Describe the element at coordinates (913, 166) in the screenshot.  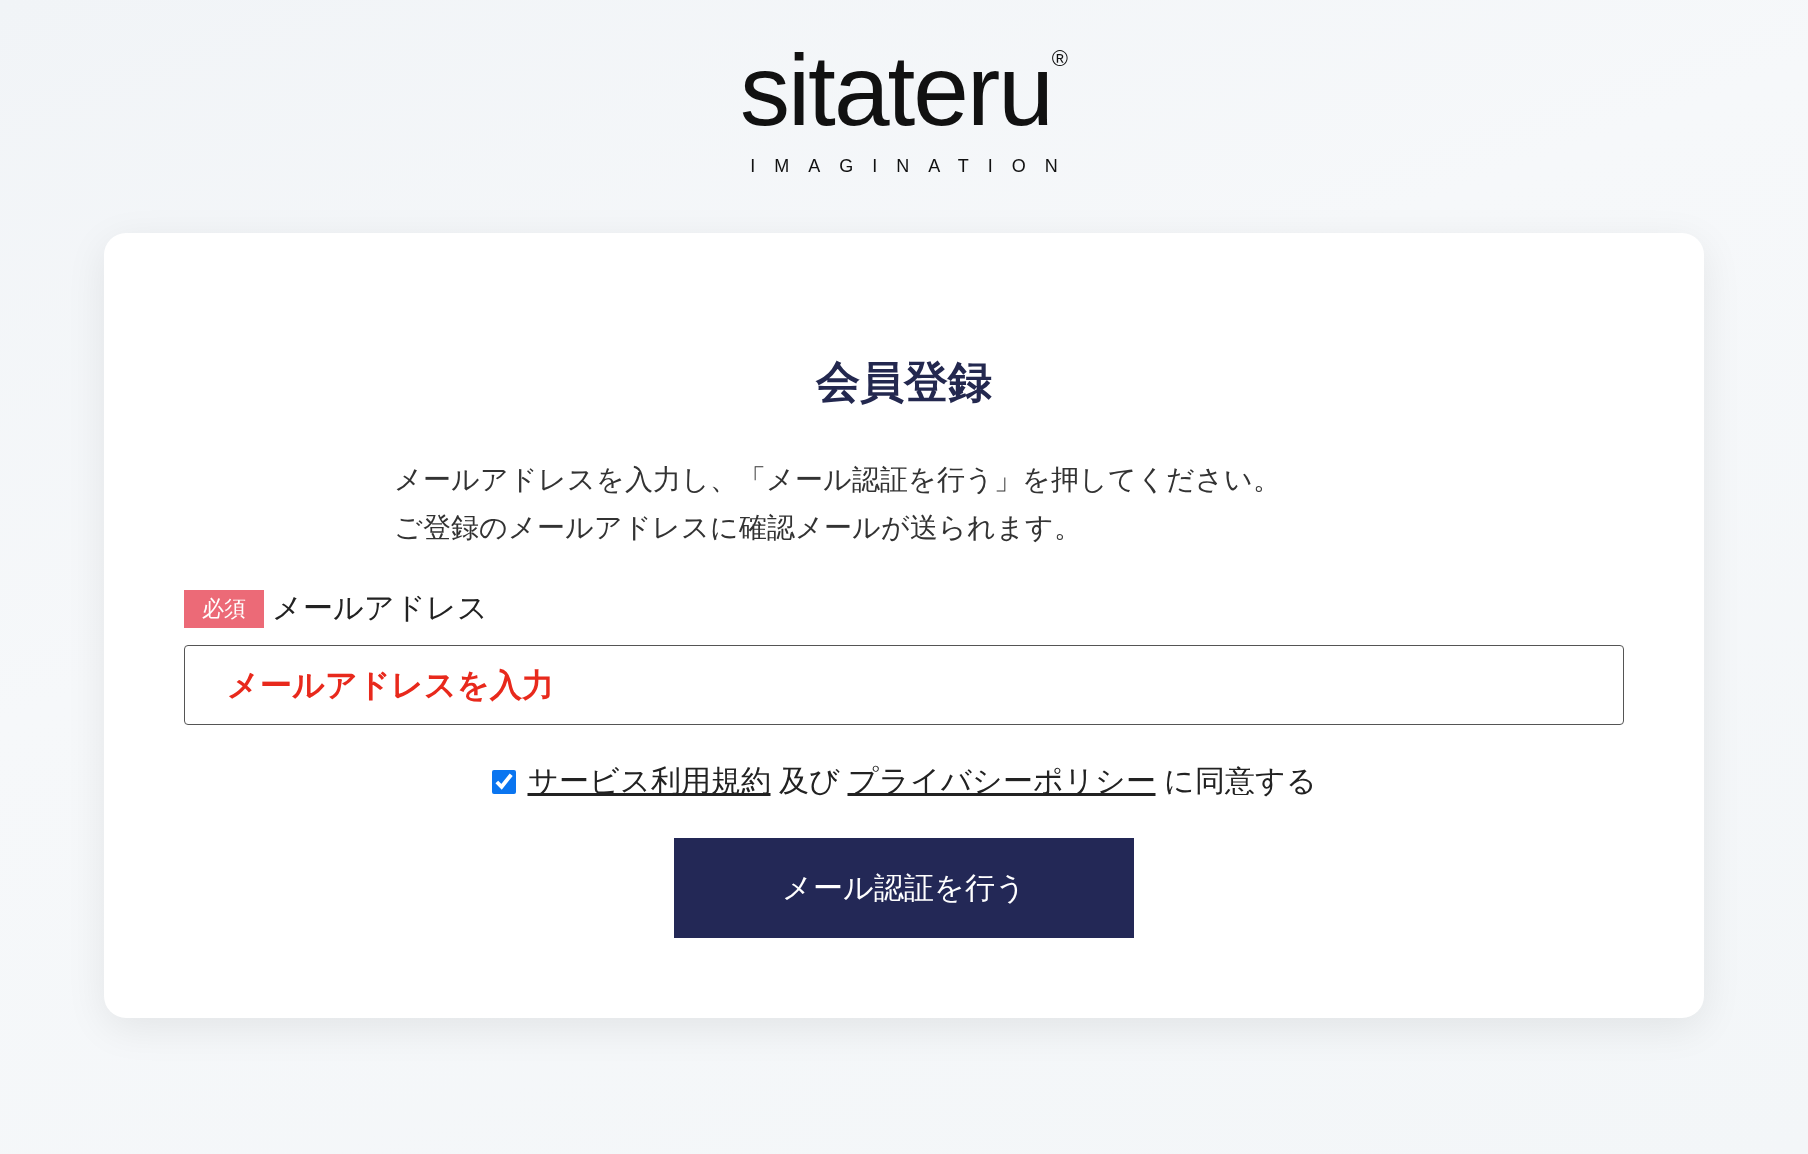
I see `logo-tagline: IMAGINATION` at that location.